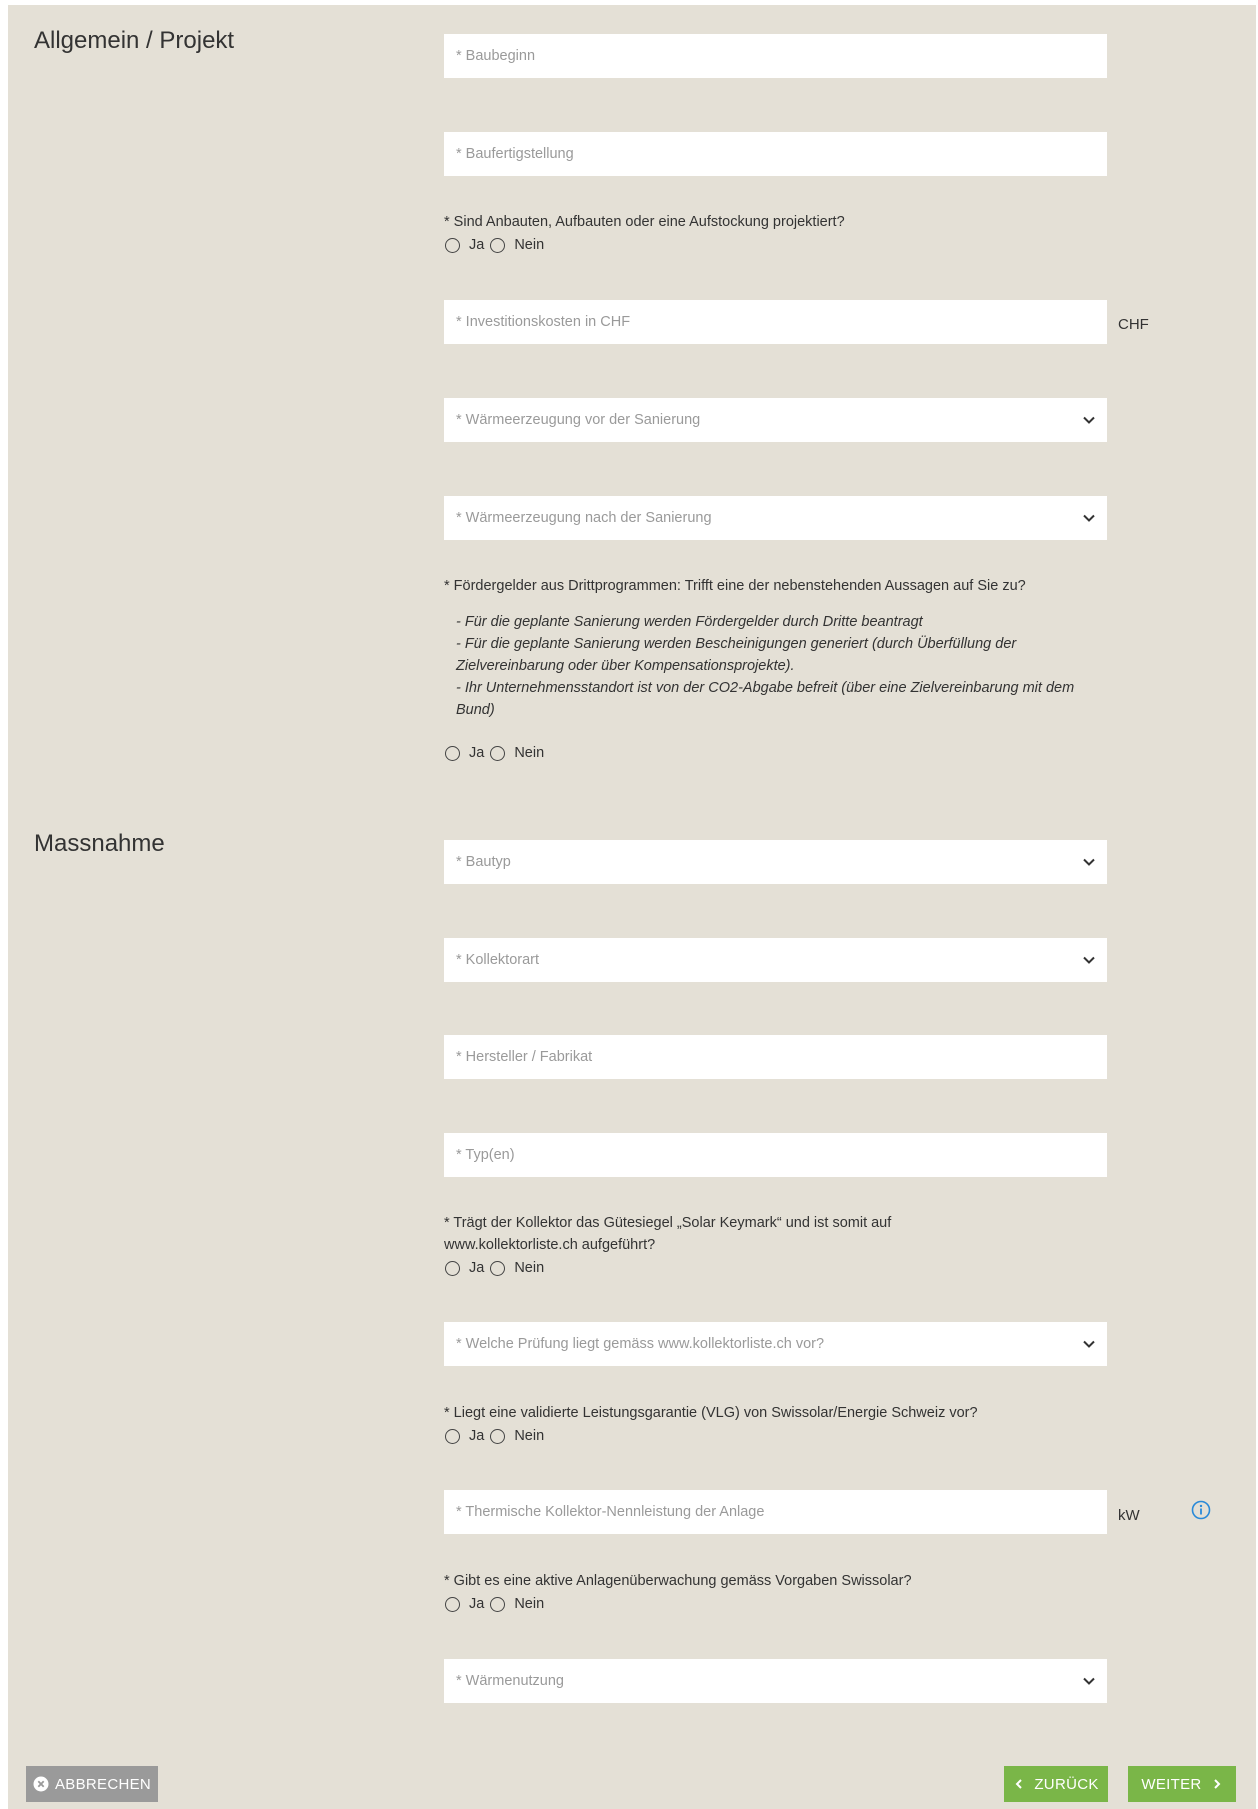 The width and height of the screenshot is (1258, 1809). Describe the element at coordinates (452, 1436) in the screenshot. I see `vlg-radio-yes` at that location.